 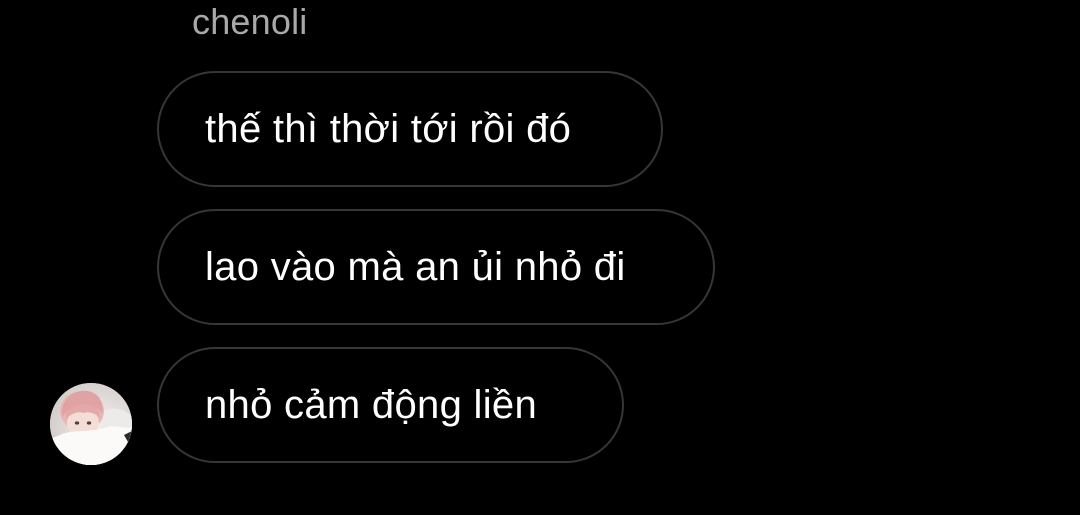 I want to click on message-bubble: thế thì thời tới rồi đó, so click(x=410, y=129).